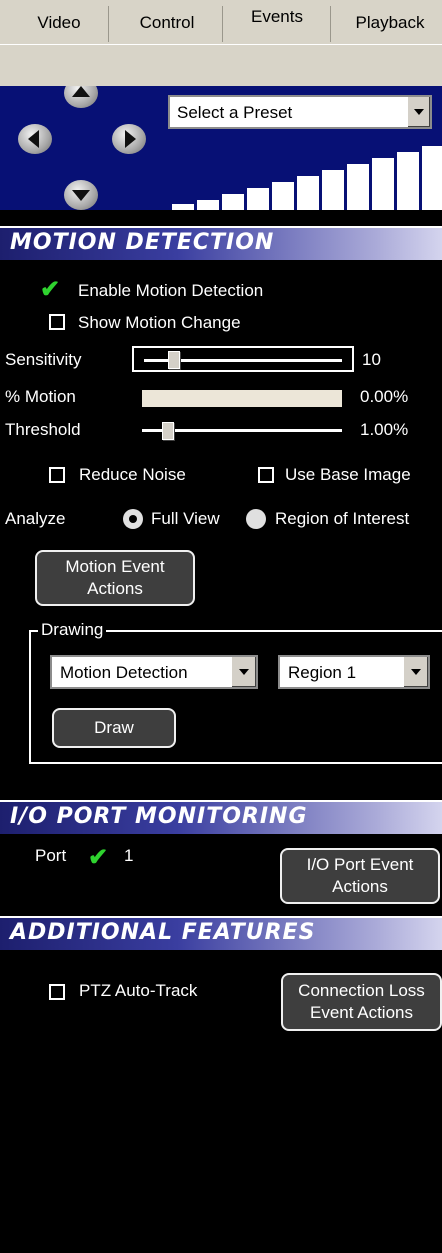 Image resolution: width=442 pixels, height=1253 pixels. What do you see at coordinates (361, 990) in the screenshot?
I see `button-label: Connection Loss` at bounding box center [361, 990].